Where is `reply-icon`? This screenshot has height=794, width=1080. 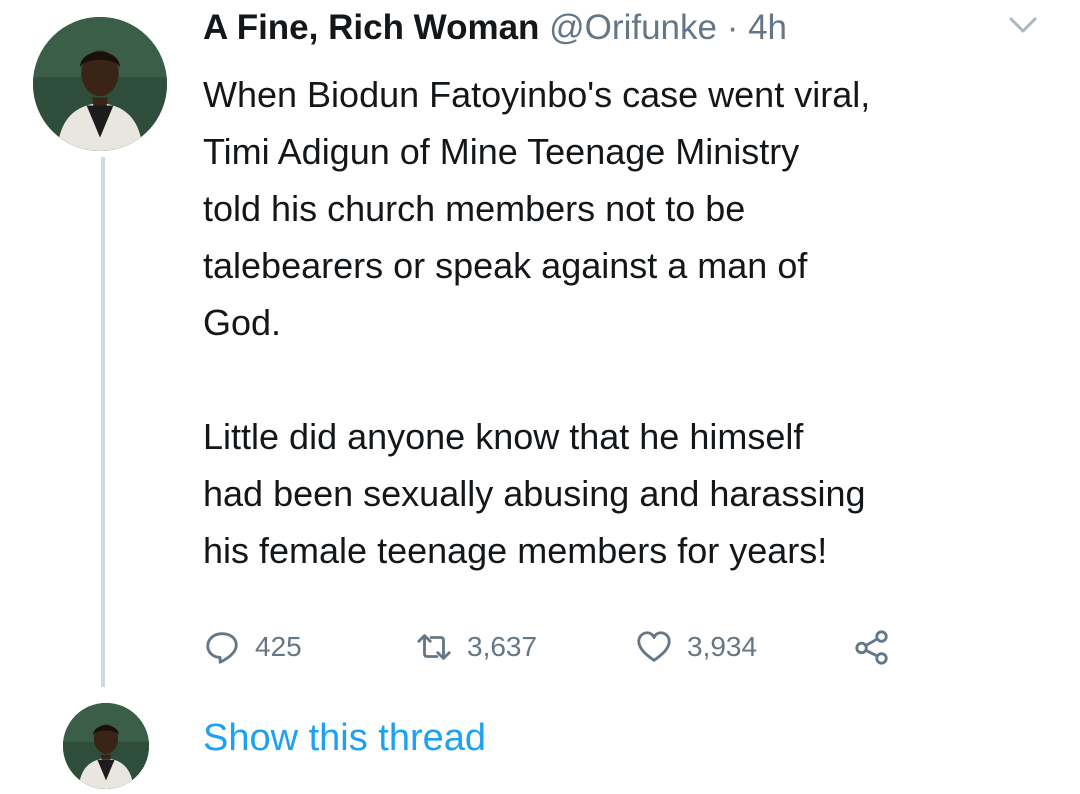 reply-icon is located at coordinates (222, 648).